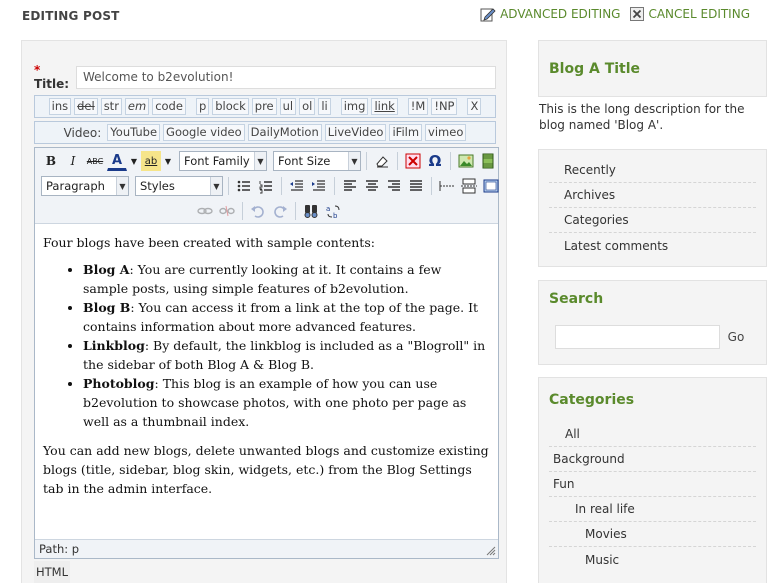  I want to click on qt-p-button: p, so click(202, 106).